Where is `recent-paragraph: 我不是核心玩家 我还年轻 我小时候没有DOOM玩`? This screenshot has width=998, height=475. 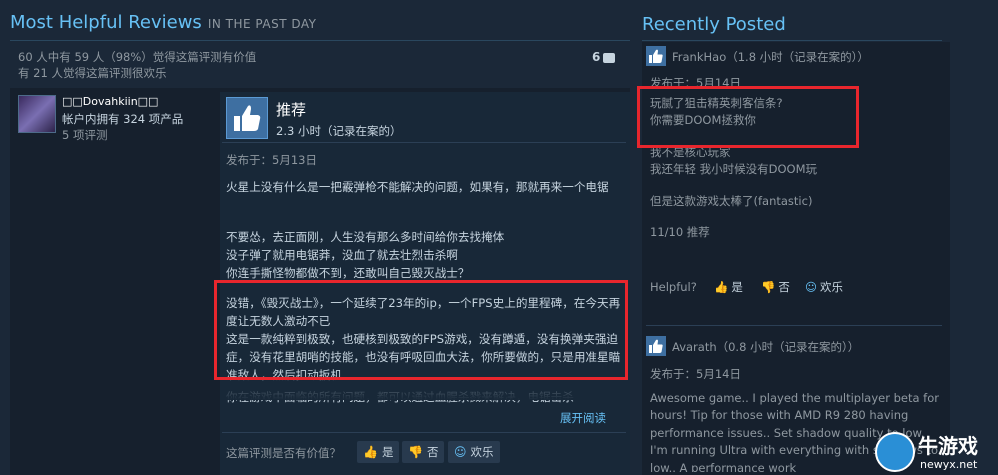
recent-paragraph: 我不是核心玩家 我还年轻 我小时候没有DOOM玩 is located at coordinates (734, 160).